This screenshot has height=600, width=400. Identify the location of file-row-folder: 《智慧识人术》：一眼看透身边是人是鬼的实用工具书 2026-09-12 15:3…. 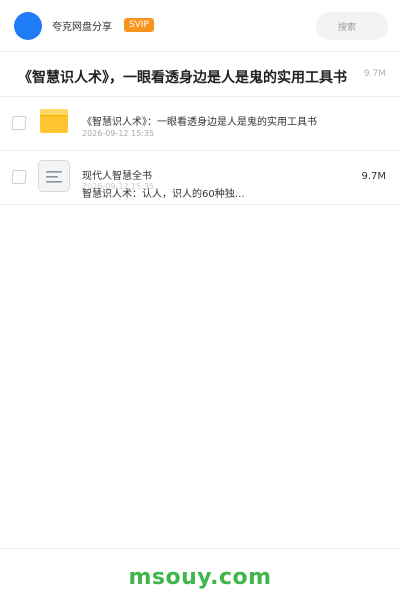
(200, 124).